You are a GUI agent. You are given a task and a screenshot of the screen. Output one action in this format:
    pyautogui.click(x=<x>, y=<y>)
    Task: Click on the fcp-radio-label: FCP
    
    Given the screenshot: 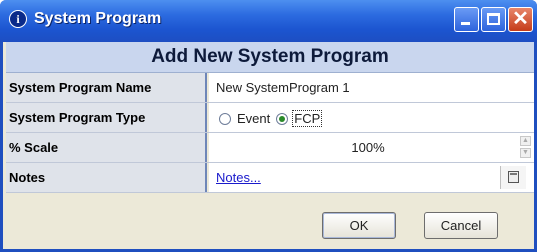 What is the action you would take?
    pyautogui.click(x=307, y=119)
    